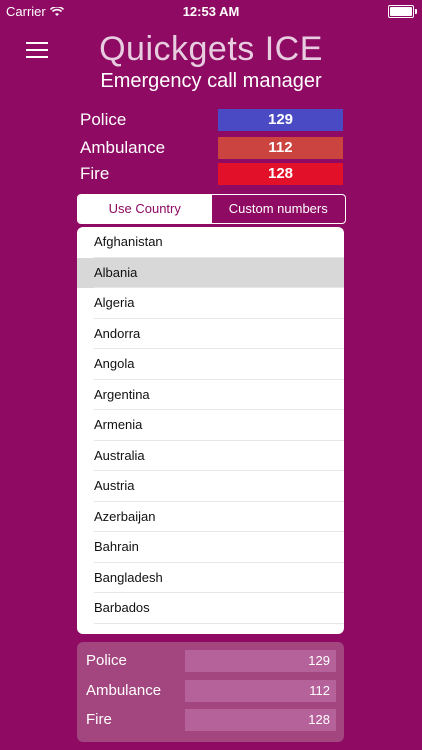  Describe the element at coordinates (260, 720) in the screenshot. I see `summary-value: 128` at that location.